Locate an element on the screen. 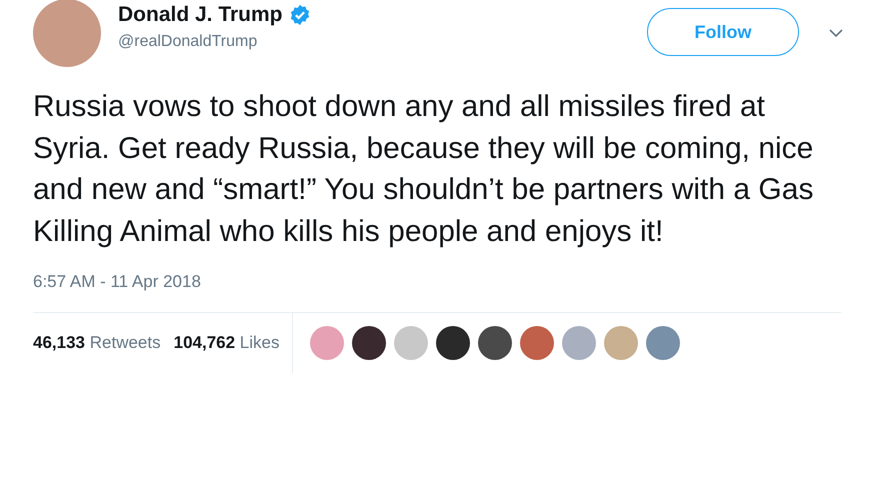 The height and width of the screenshot is (490, 870). stat-link: 46,133 Retweets is located at coordinates (97, 343).